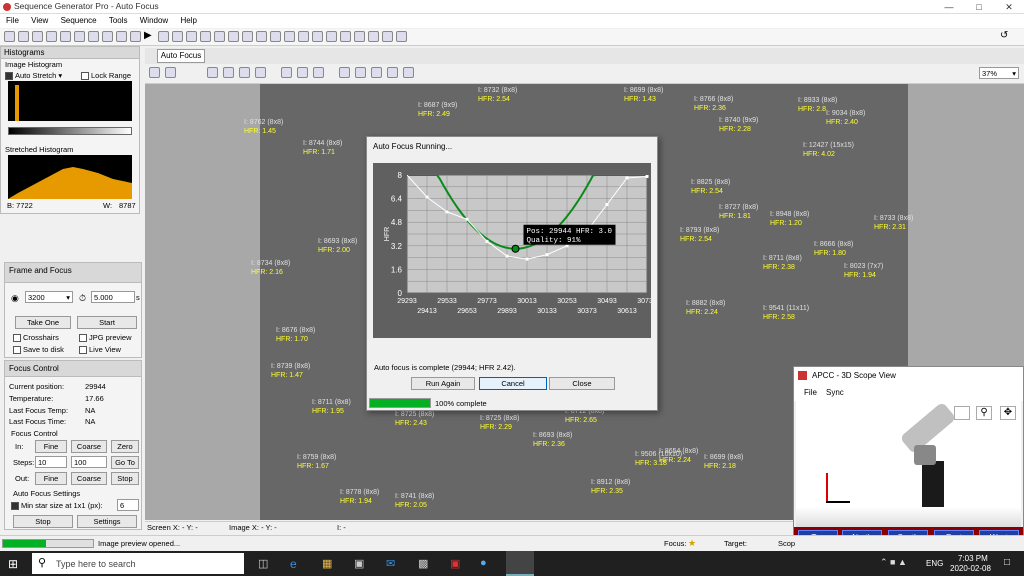  What do you see at coordinates (49, 297) in the screenshot?
I see `binning-select: 3200 ▾` at bounding box center [49, 297].